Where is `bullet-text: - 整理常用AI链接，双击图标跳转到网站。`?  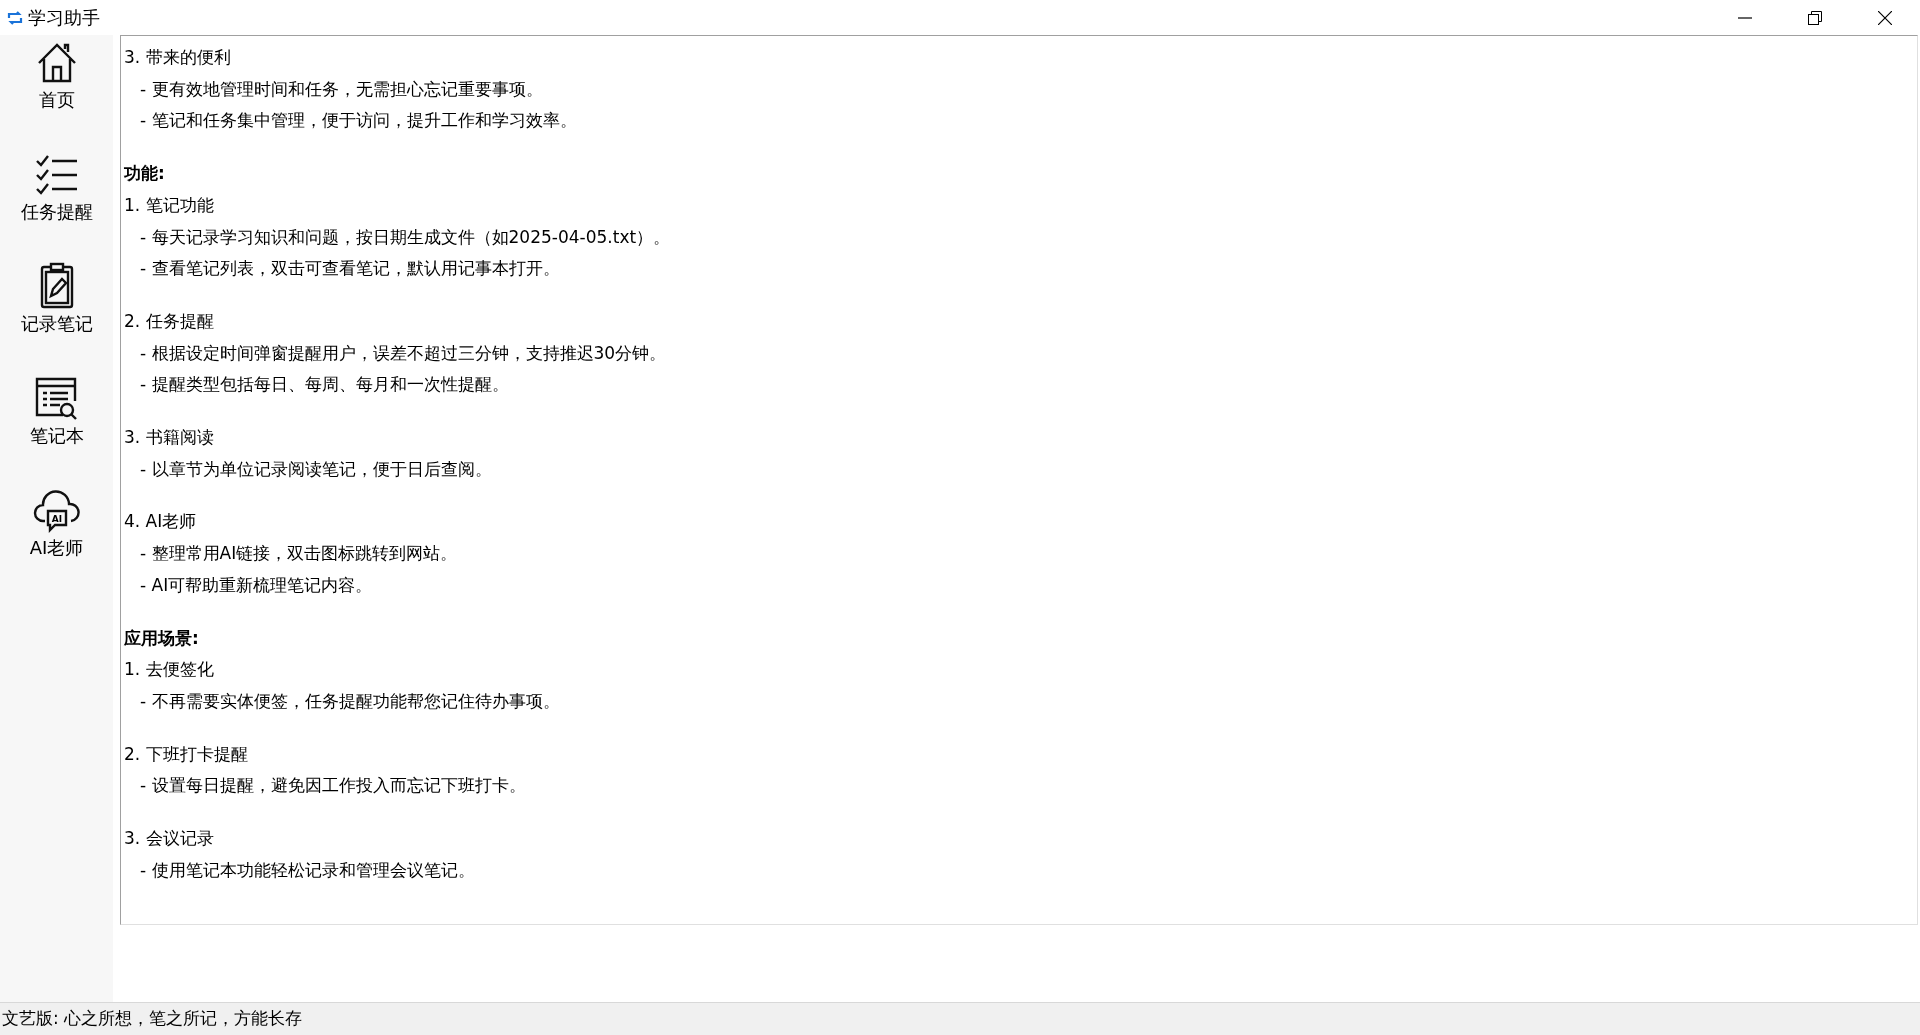
bullet-text: - 整理常用AI链接，双击图标跳转到网站。 is located at coordinates (299, 554).